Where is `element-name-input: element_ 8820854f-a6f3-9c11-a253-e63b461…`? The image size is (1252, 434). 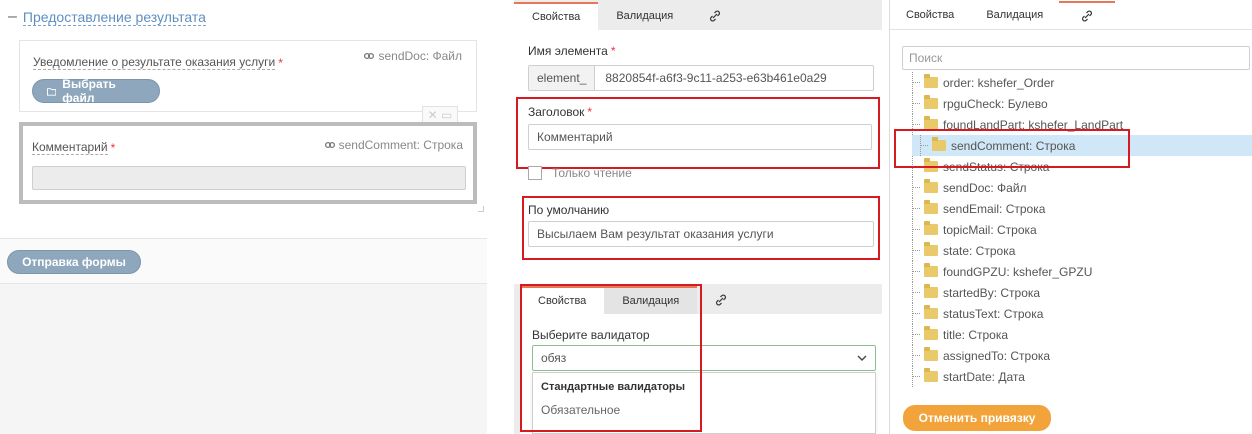
element-name-input: element_ 8820854f-a6f3-9c11-a253-e63b461… is located at coordinates (701, 78).